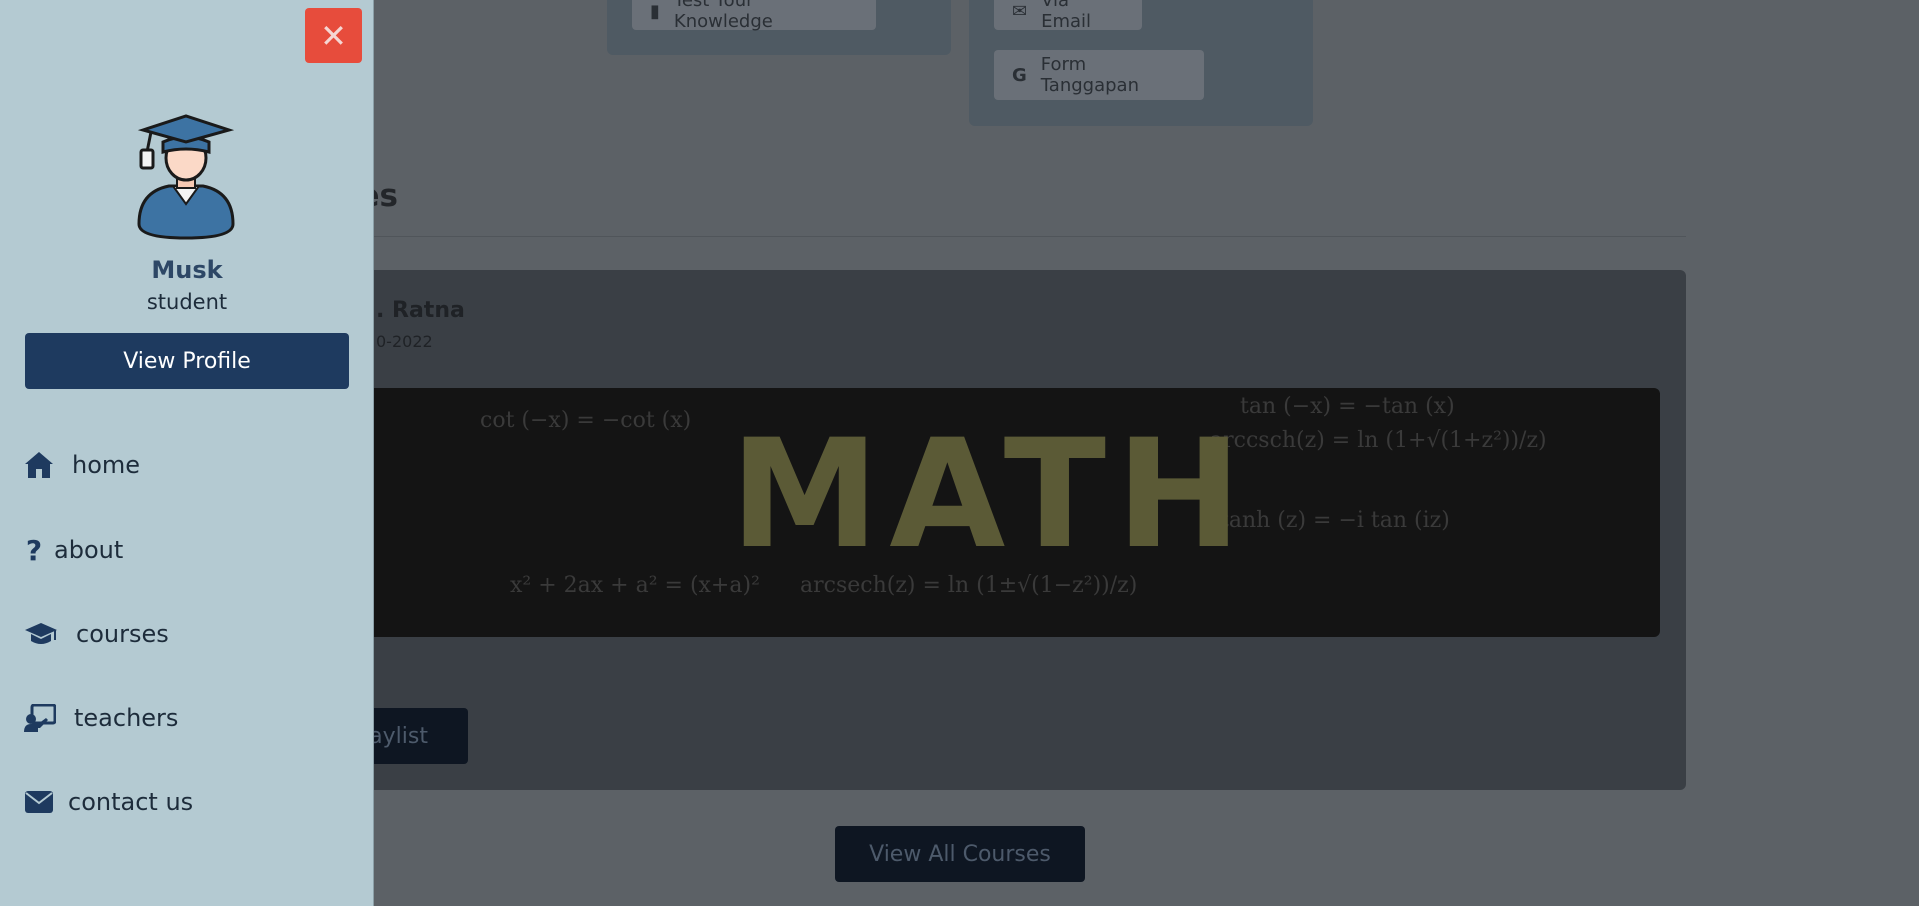 The image size is (1919, 906). I want to click on graduation-cap-icon, so click(41, 634).